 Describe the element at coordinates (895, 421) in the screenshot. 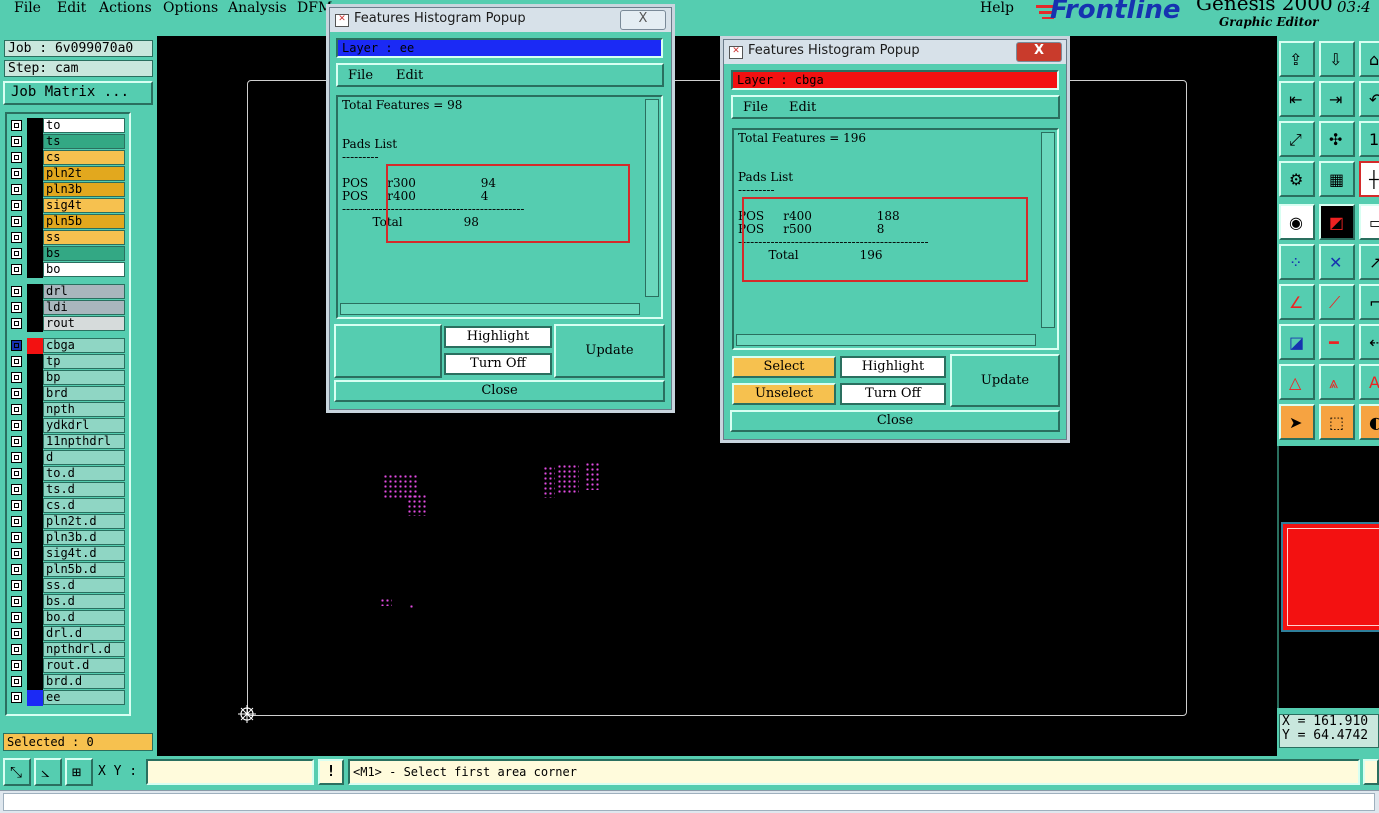

I see `close-button: Close` at that location.